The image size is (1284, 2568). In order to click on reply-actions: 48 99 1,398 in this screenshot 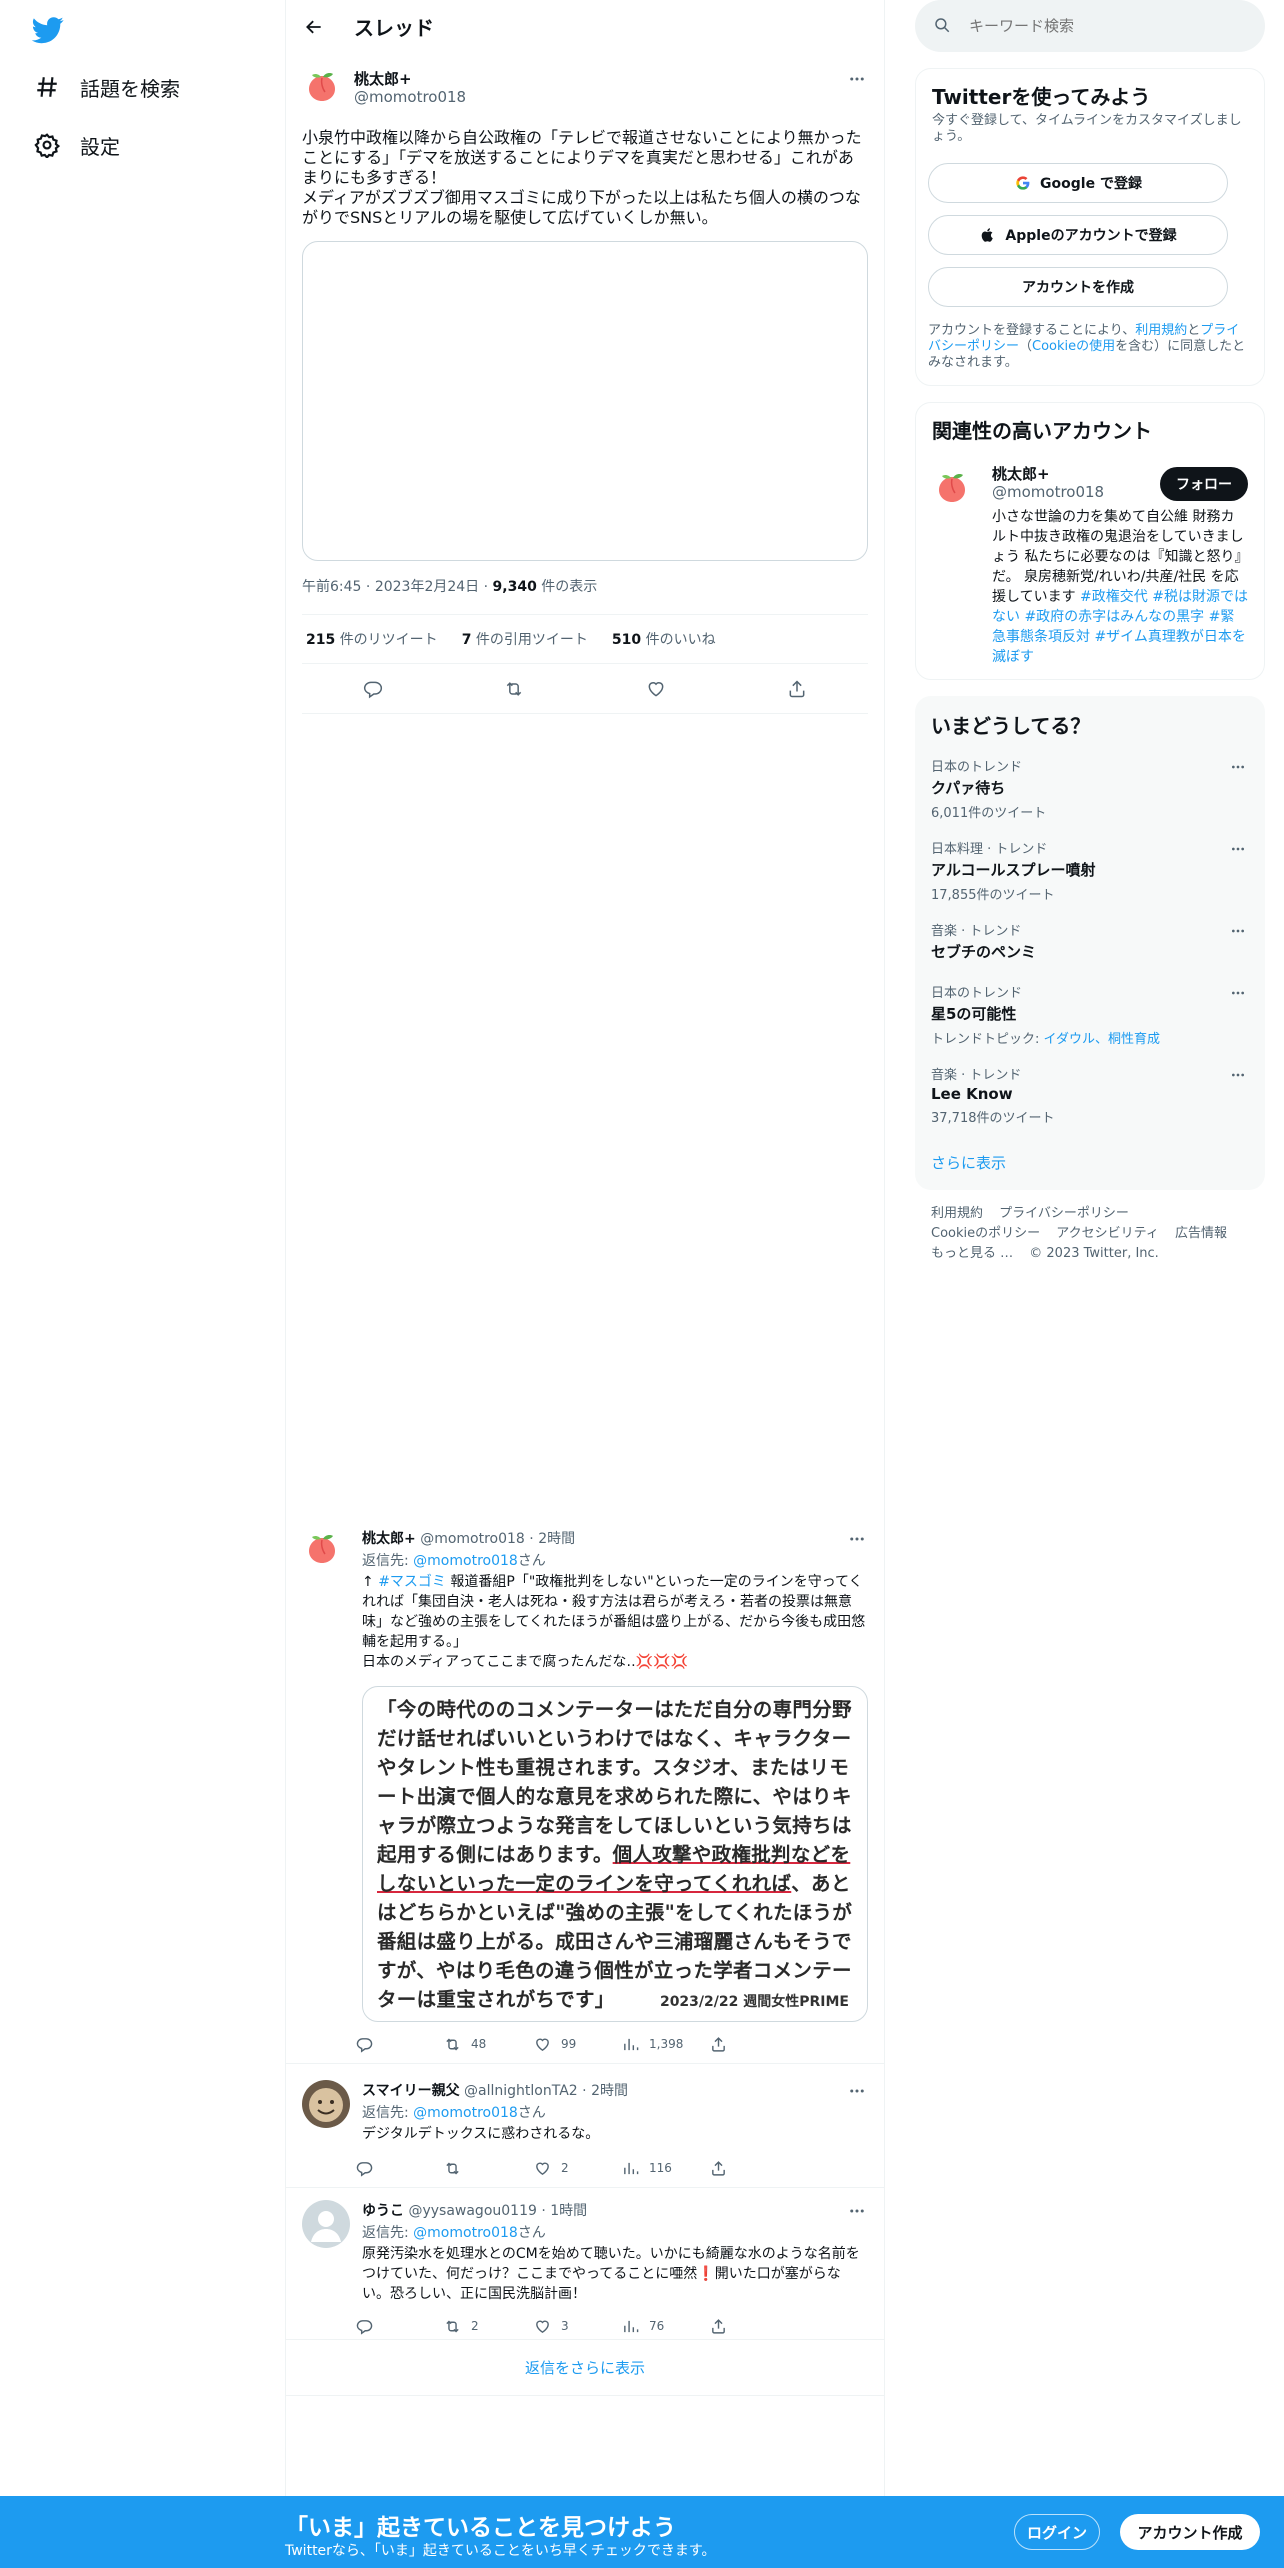, I will do `click(571, 2044)`.